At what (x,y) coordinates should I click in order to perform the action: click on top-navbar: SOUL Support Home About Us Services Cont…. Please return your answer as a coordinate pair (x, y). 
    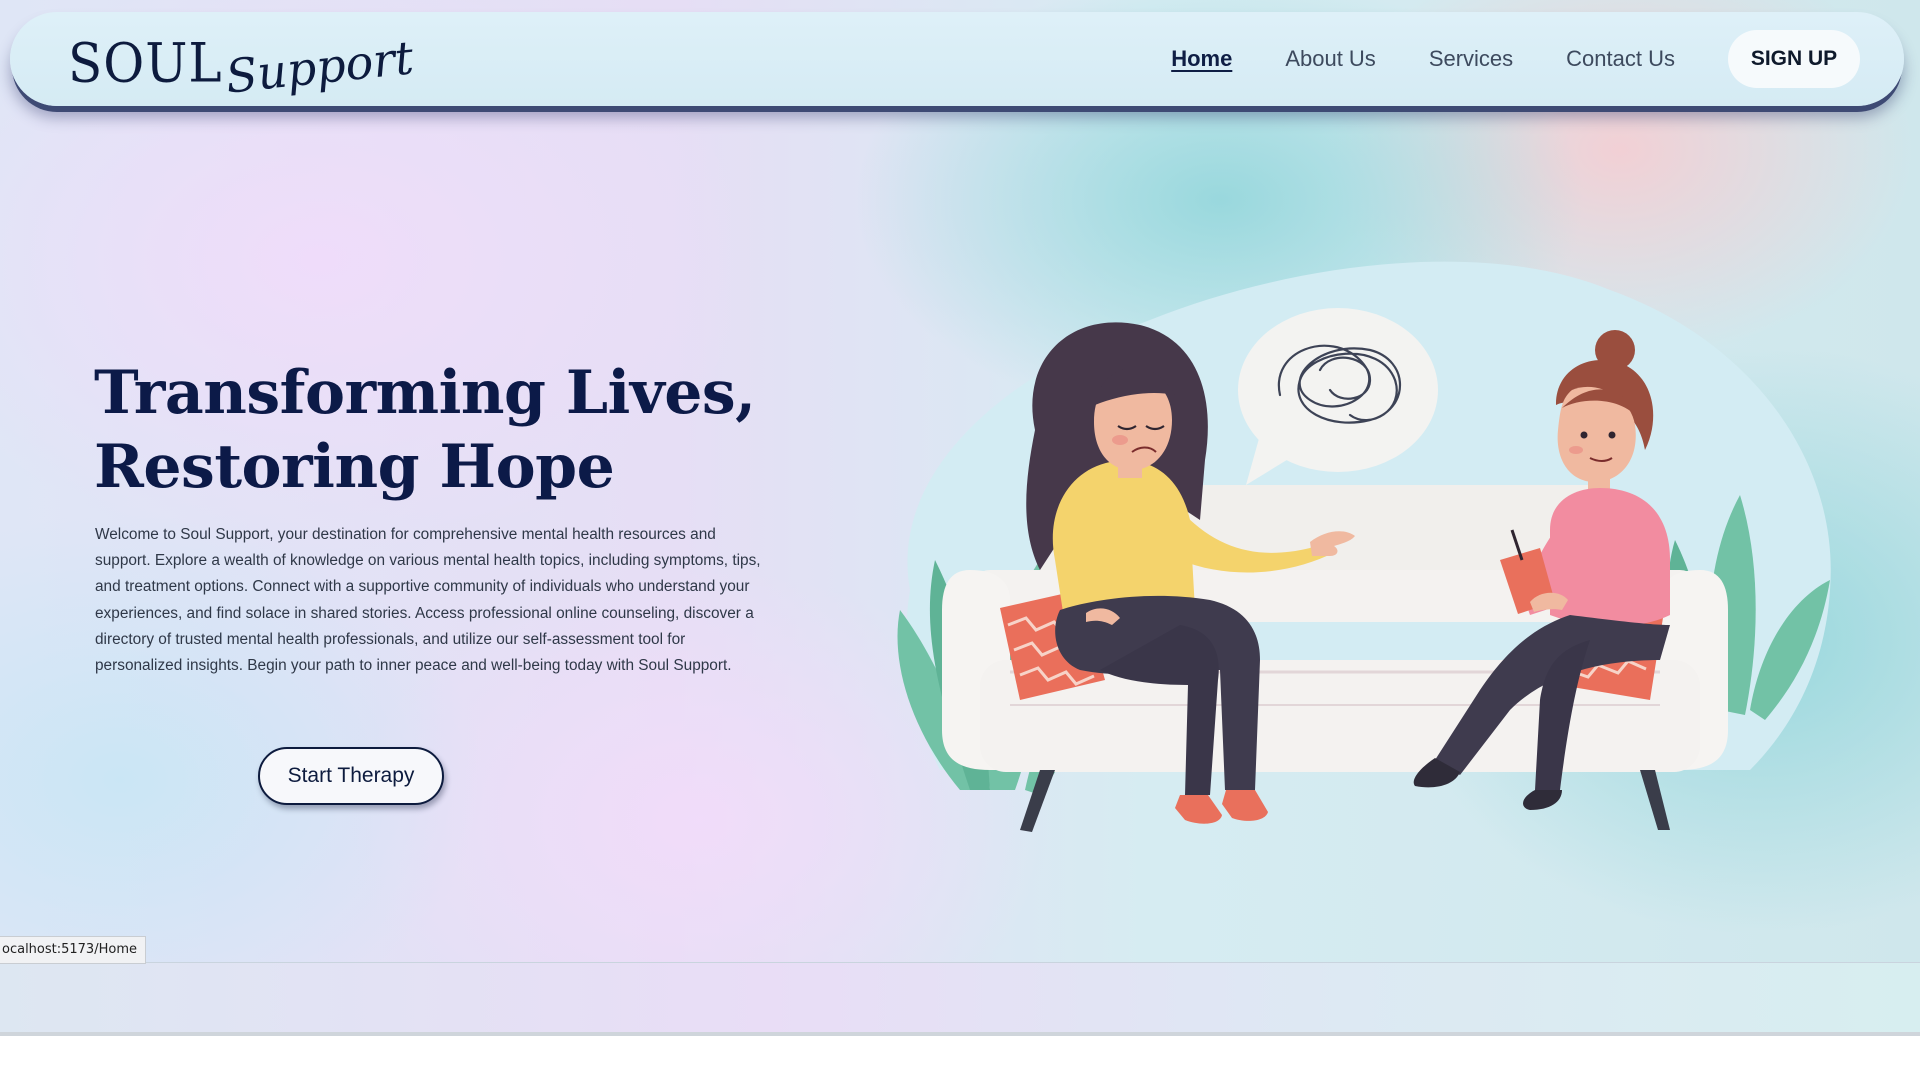
    Looking at the image, I should click on (957, 59).